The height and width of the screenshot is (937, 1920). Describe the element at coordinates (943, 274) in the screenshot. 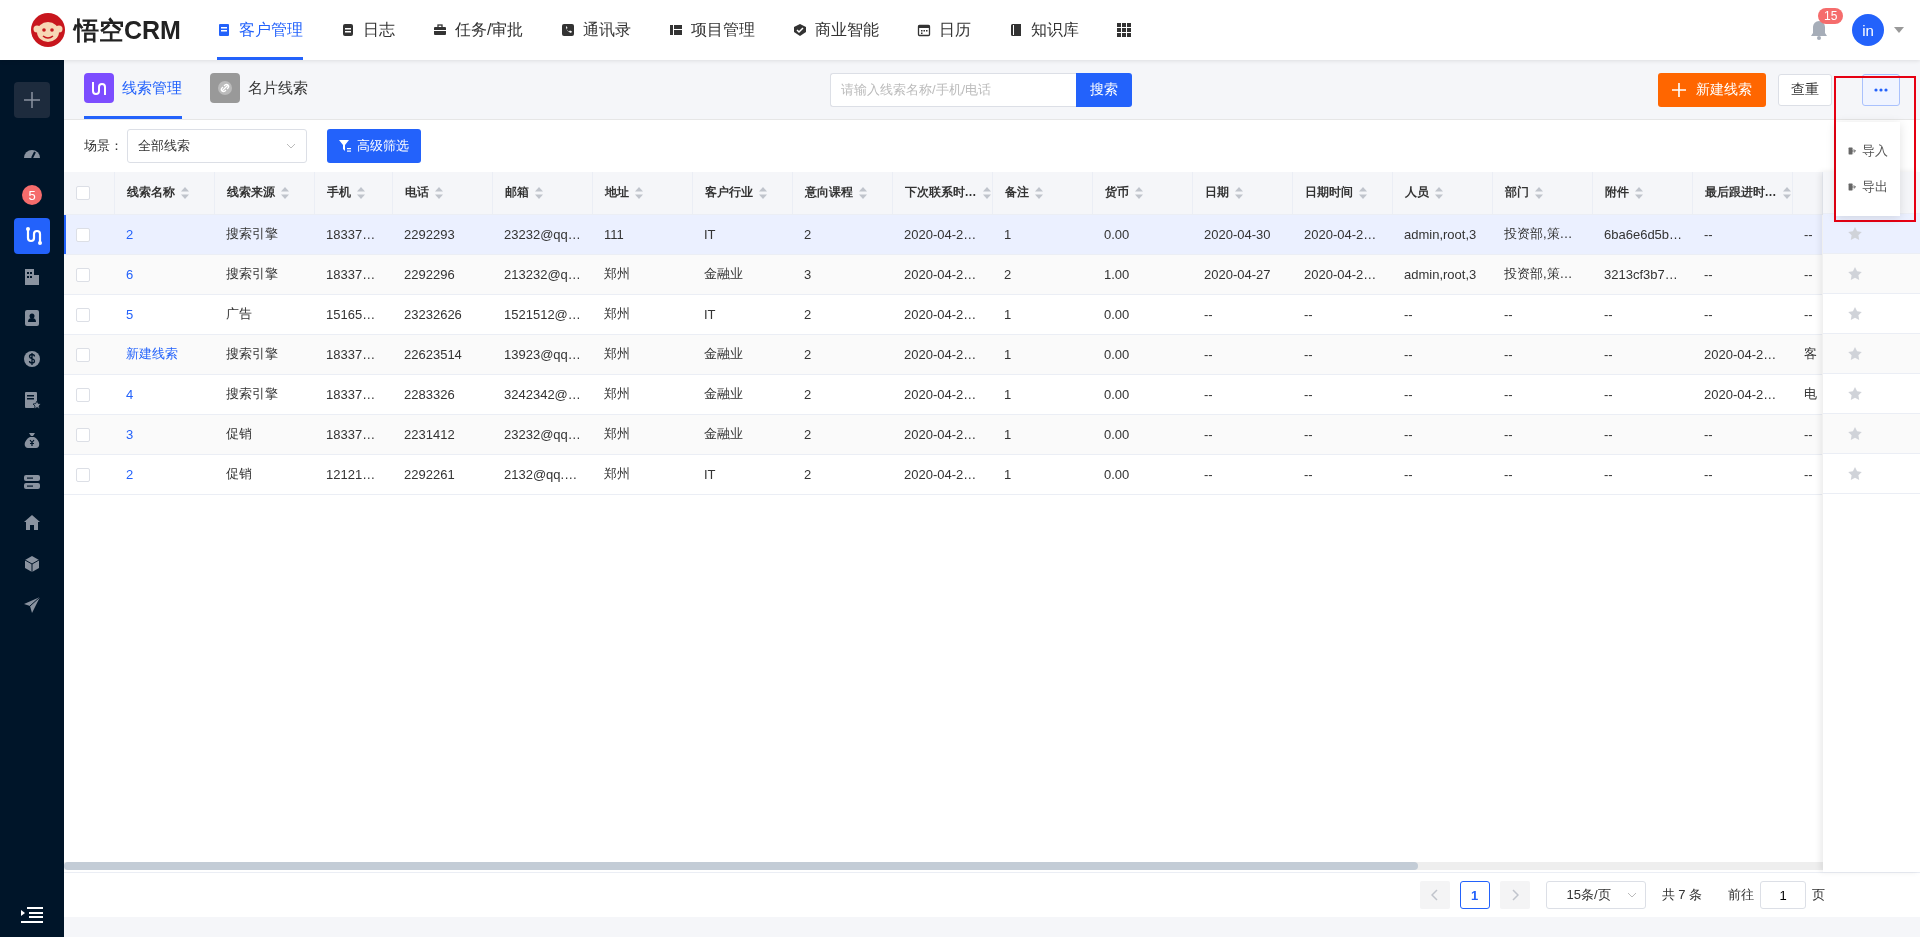

I see `table-row: 6 搜索引擎 18337… 2292296 213232@q… 郑州 金融业 3 2020-04-2… 2 1.00 2020-04-27 2020-04-2… admin,root,3 投资部,策… 3213cf3b7… -- --` at that location.